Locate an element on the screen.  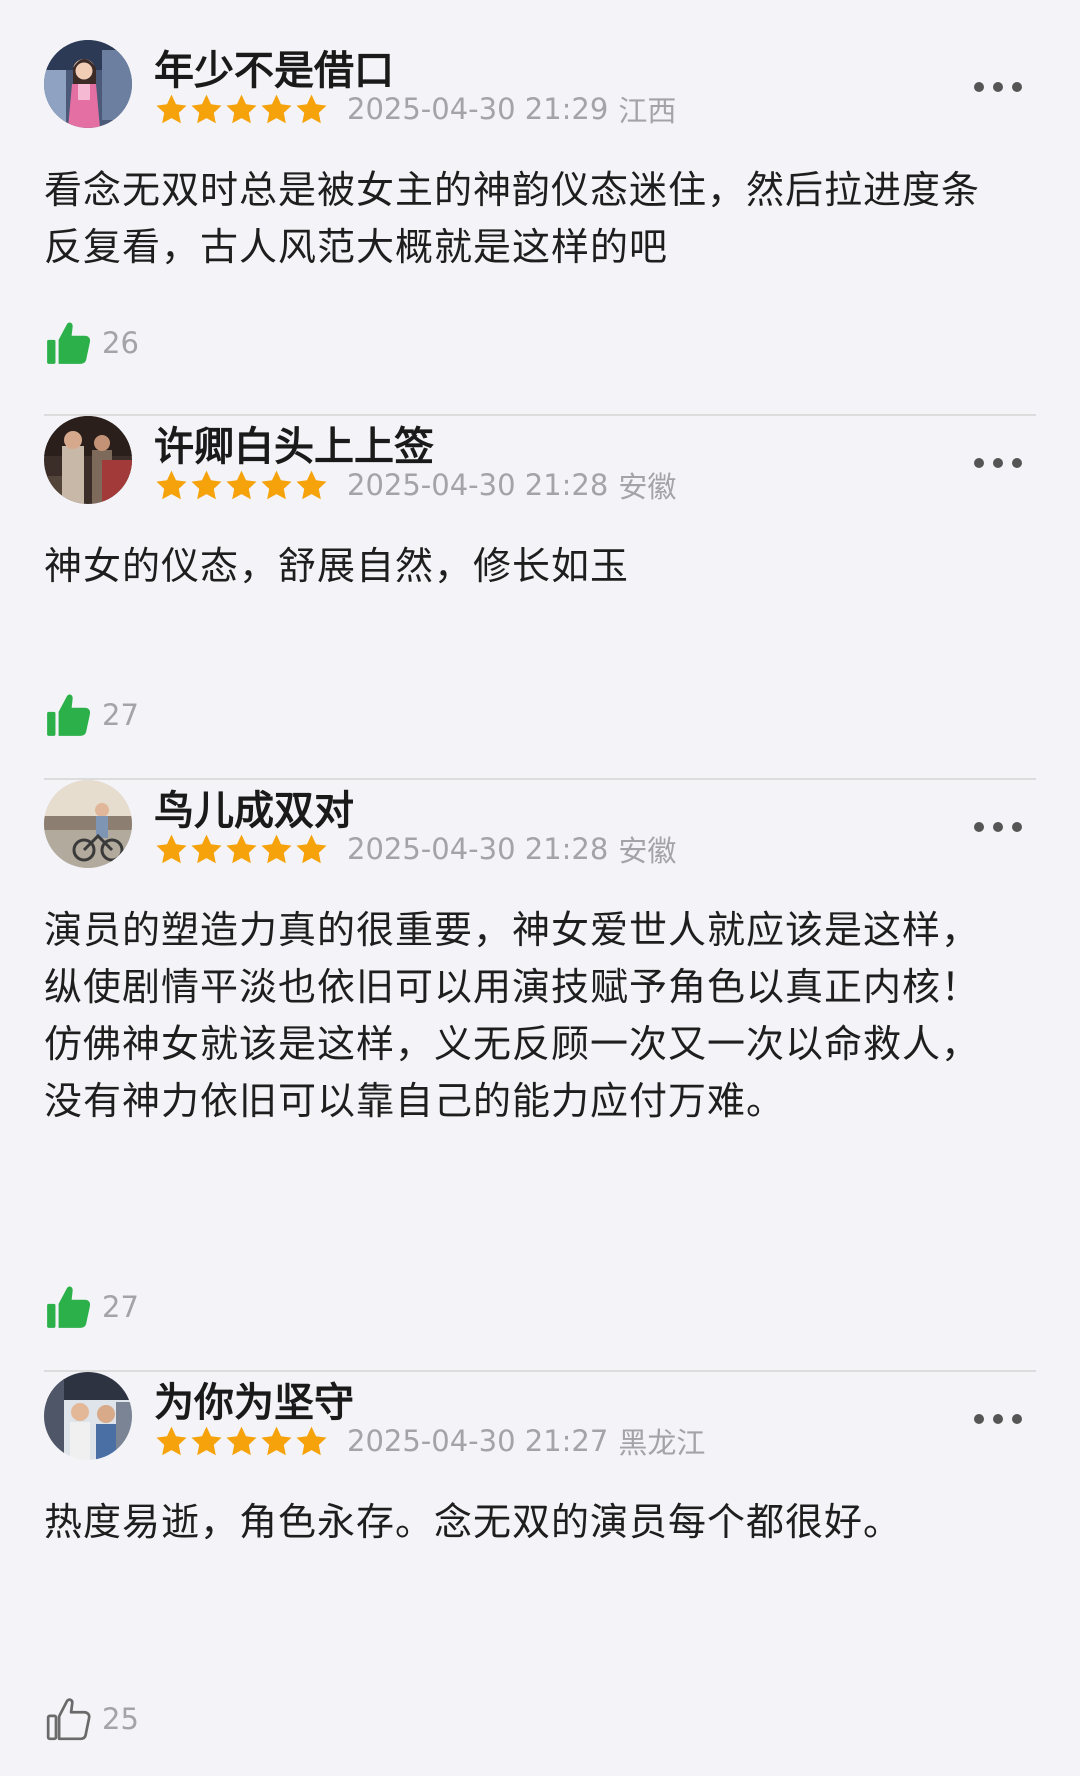
username: 年少不是借口 is located at coordinates (274, 67).